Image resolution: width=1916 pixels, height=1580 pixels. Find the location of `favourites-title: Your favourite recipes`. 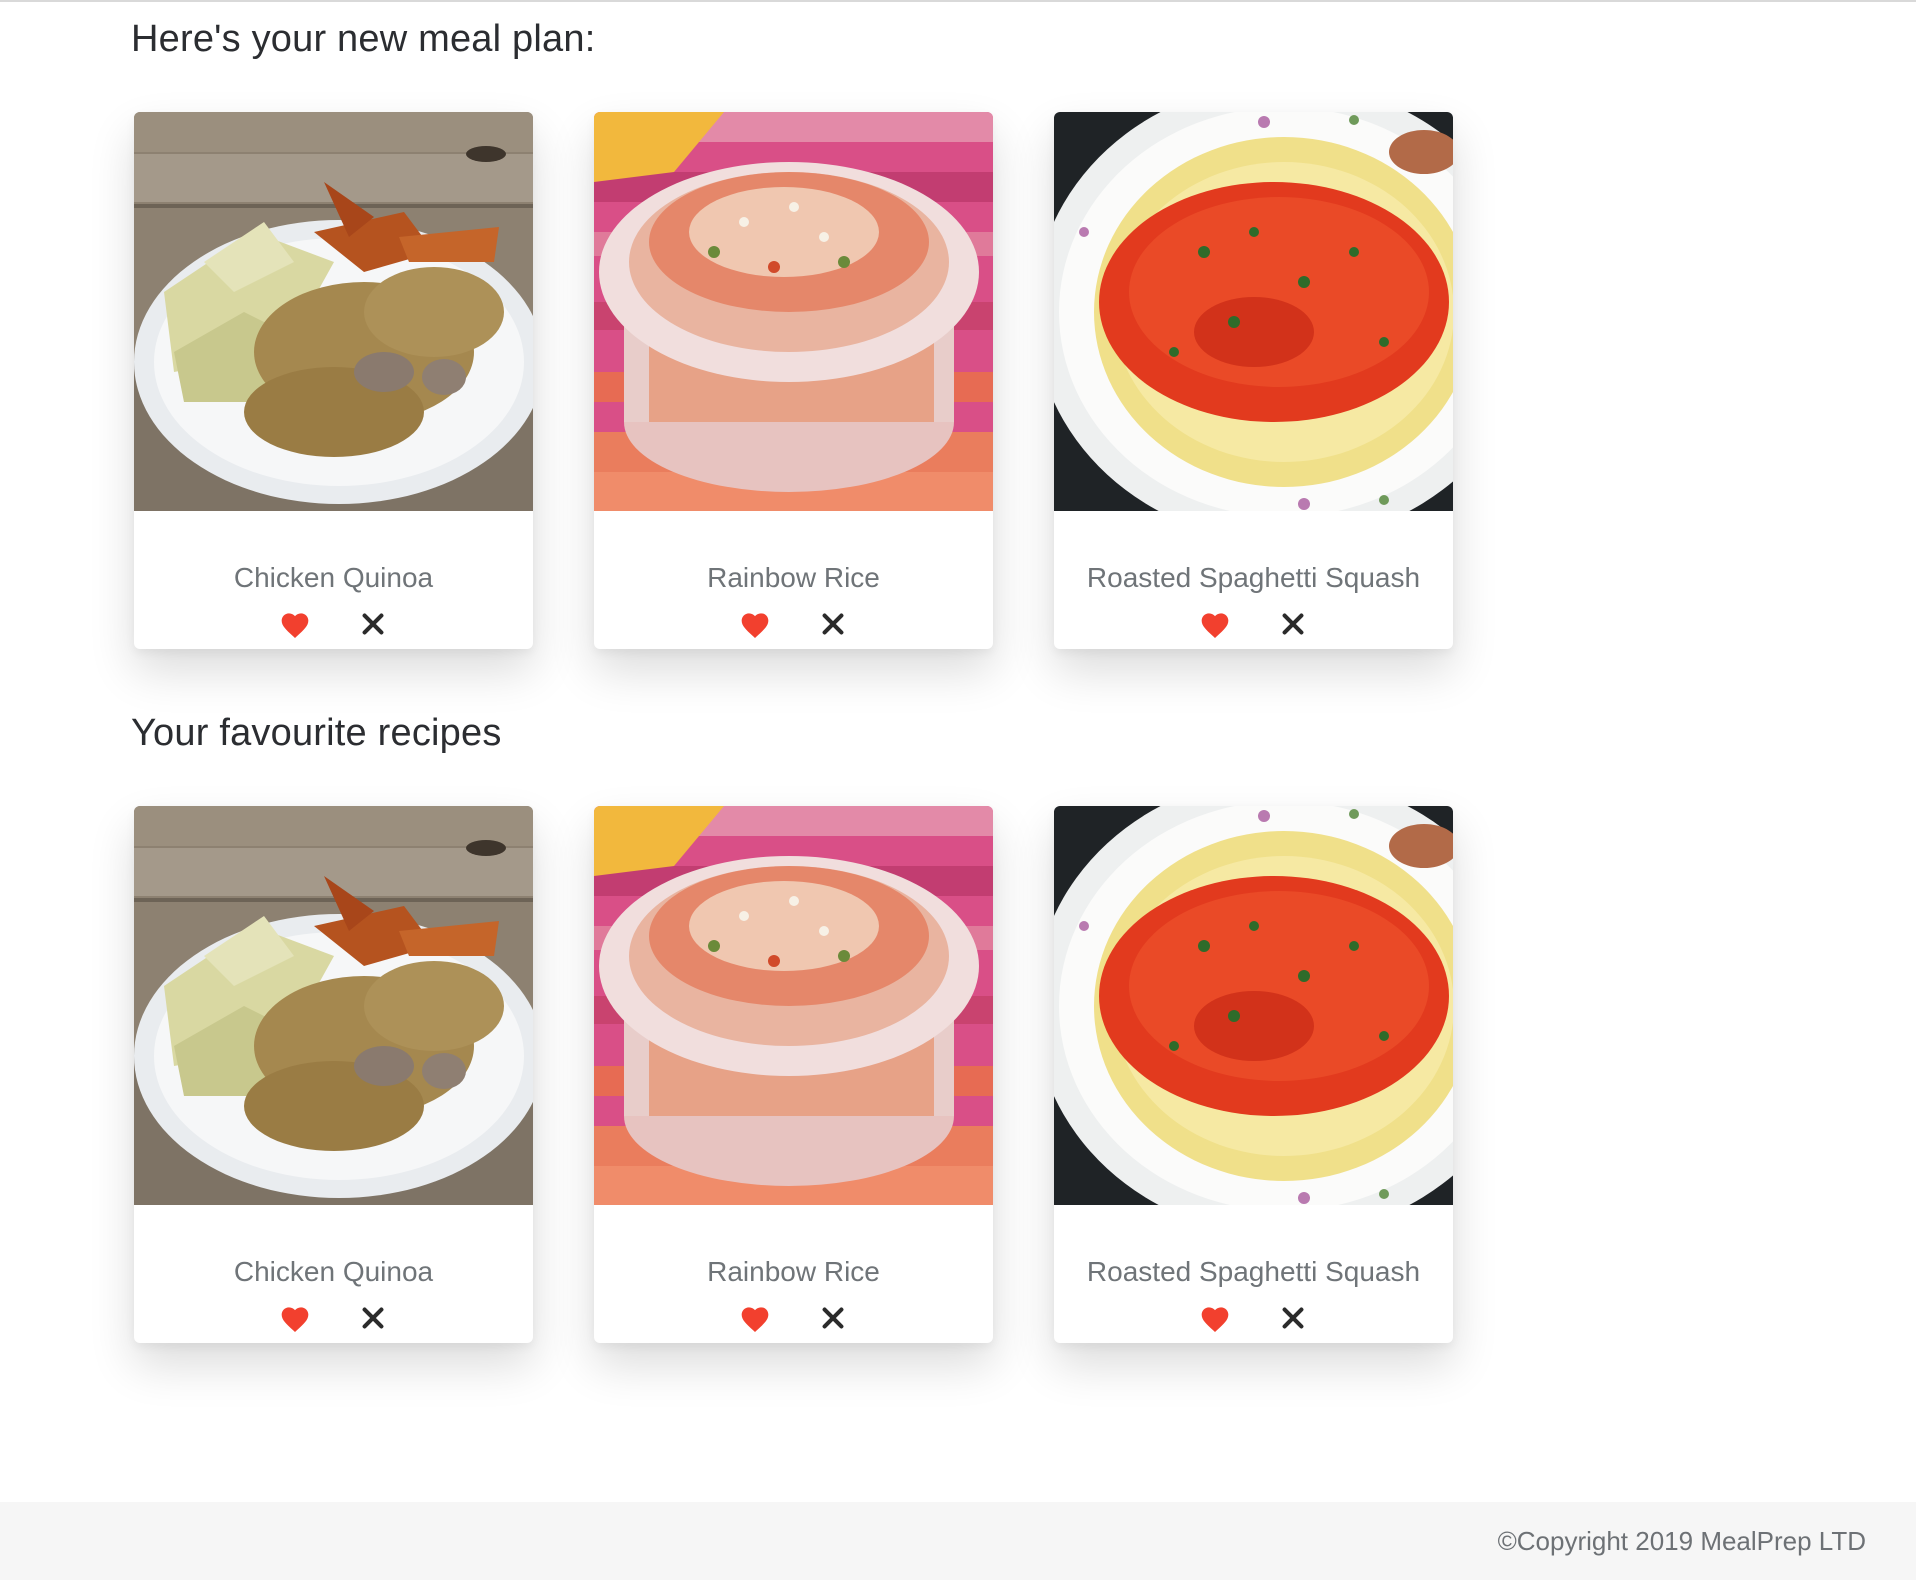

favourites-title: Your favourite recipes is located at coordinates (316, 733).